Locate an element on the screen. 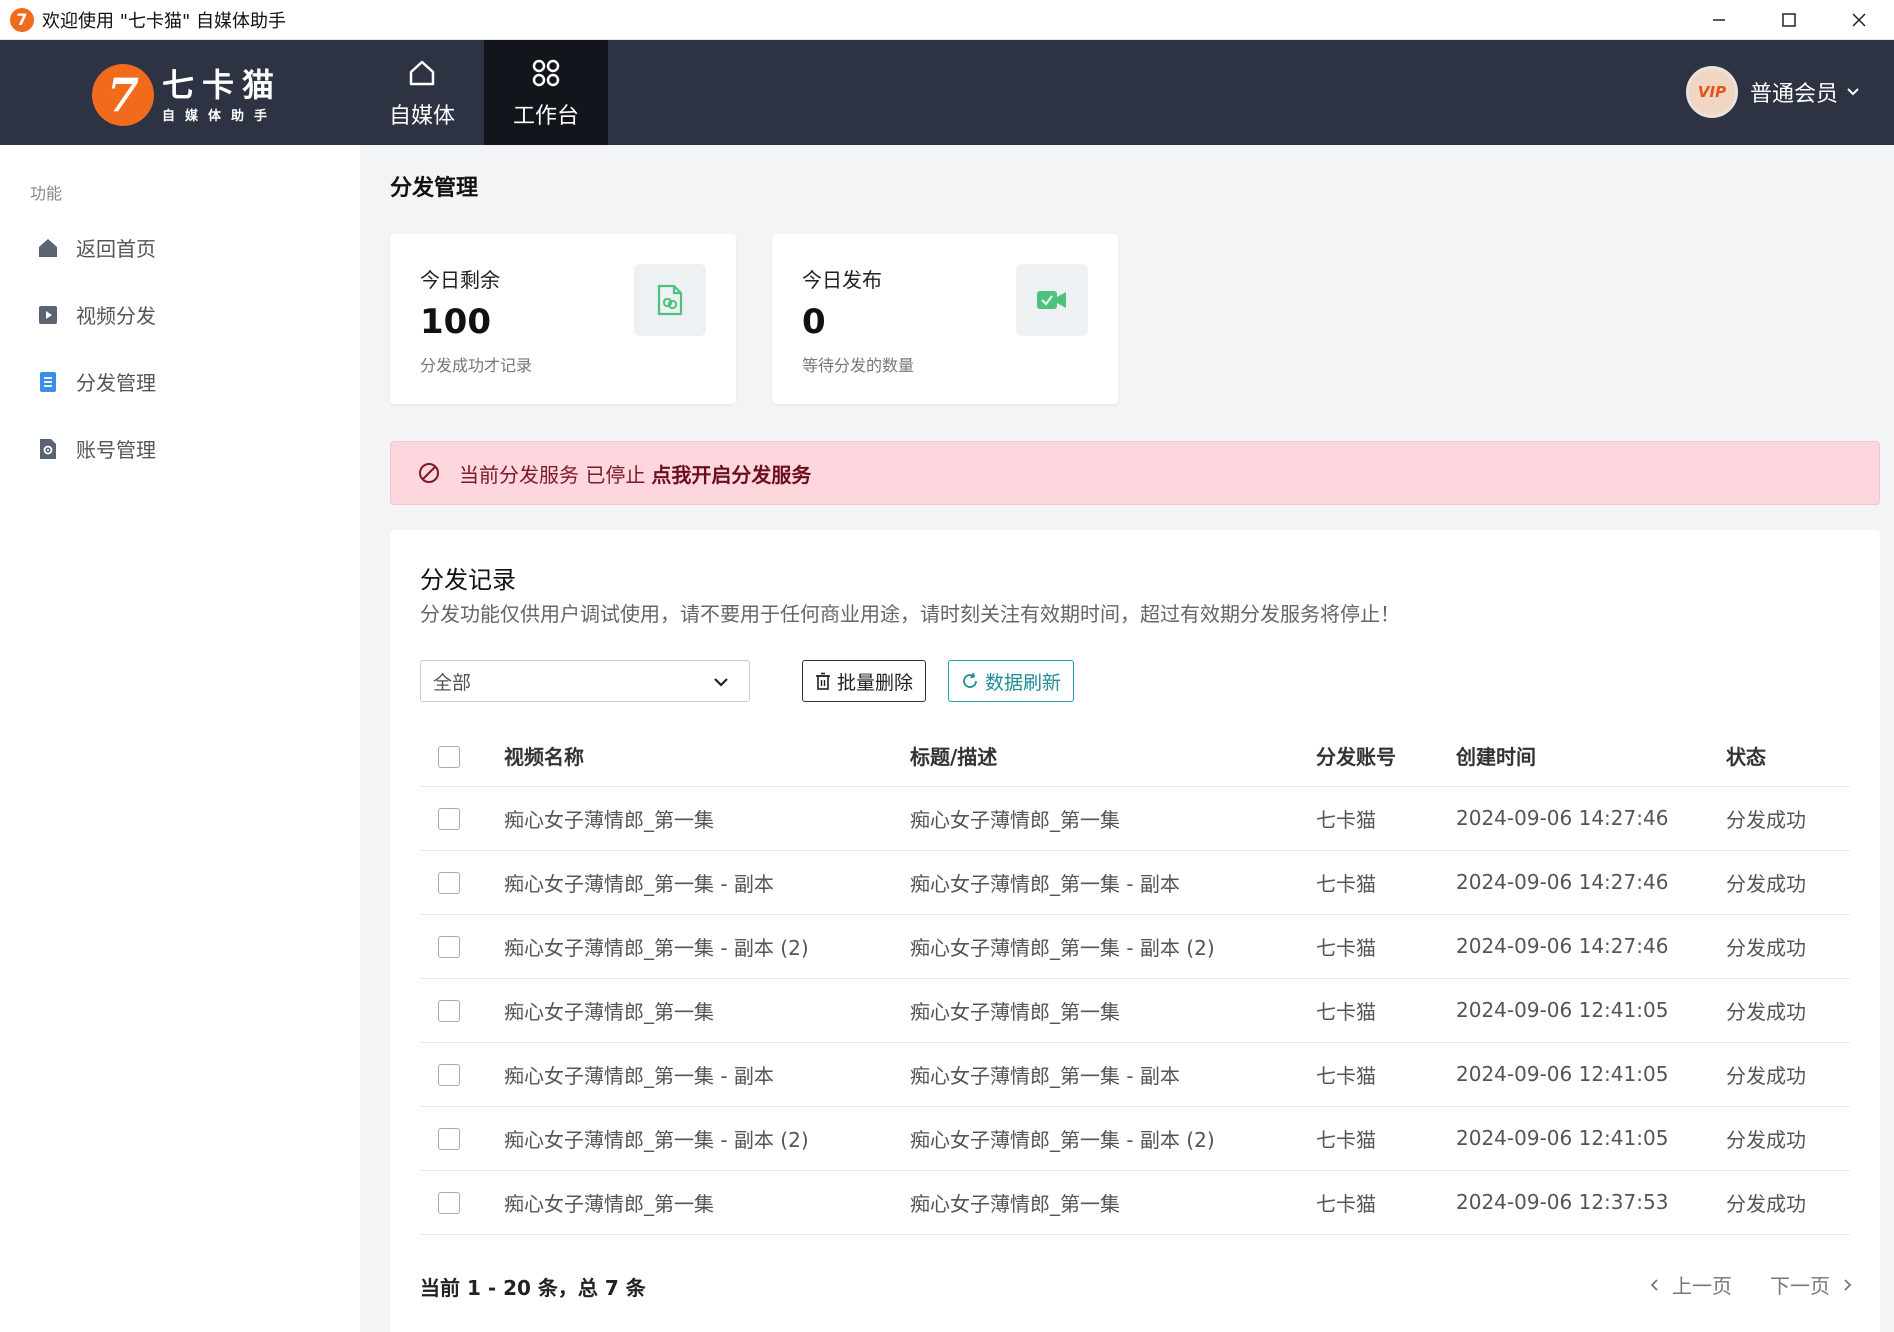 The image size is (1894, 1332). pagination: 上一页 下一页 is located at coordinates (1751, 1284).